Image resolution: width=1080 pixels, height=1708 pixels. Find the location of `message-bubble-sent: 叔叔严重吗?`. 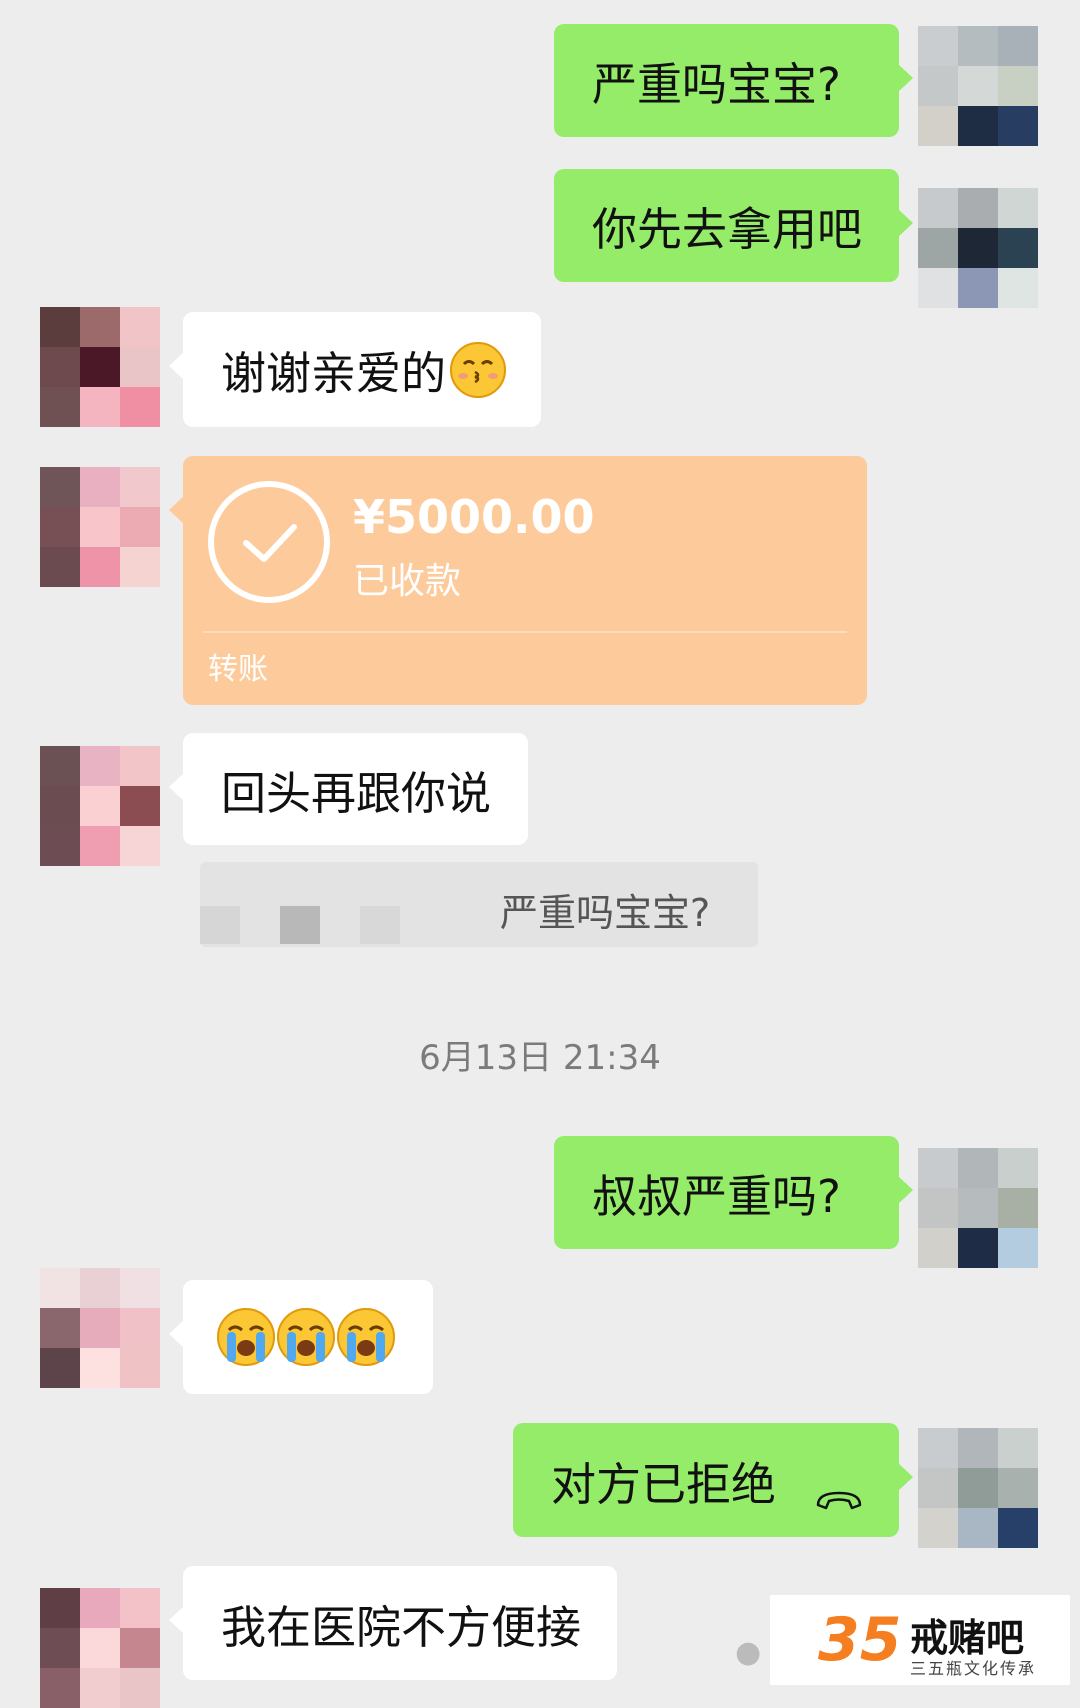

message-bubble-sent: 叔叔严重吗? is located at coordinates (733, 1192).